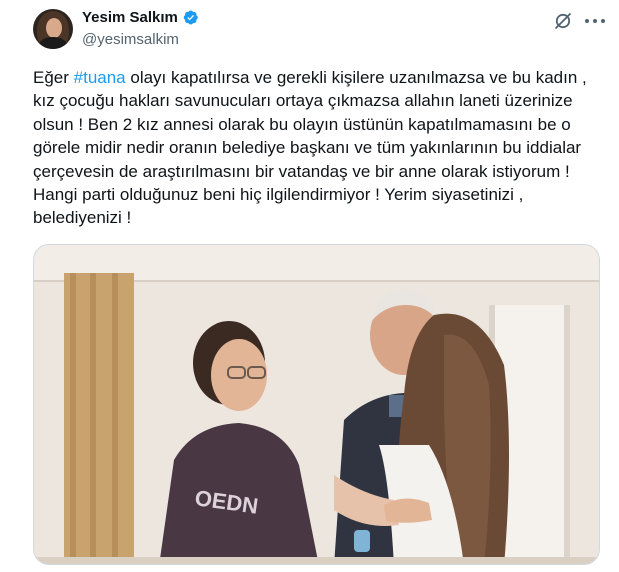  Describe the element at coordinates (130, 17) in the screenshot. I see `author-display-name: Yesim Salkım` at that location.